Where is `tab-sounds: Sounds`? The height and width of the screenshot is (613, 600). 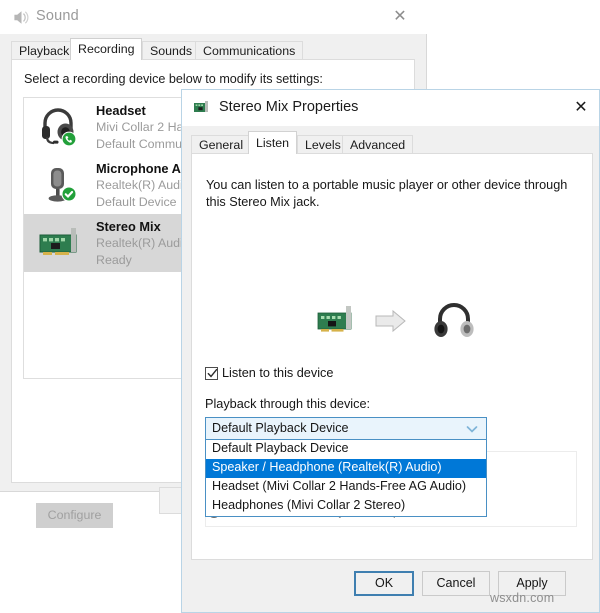
tab-sounds: Sounds is located at coordinates (171, 50).